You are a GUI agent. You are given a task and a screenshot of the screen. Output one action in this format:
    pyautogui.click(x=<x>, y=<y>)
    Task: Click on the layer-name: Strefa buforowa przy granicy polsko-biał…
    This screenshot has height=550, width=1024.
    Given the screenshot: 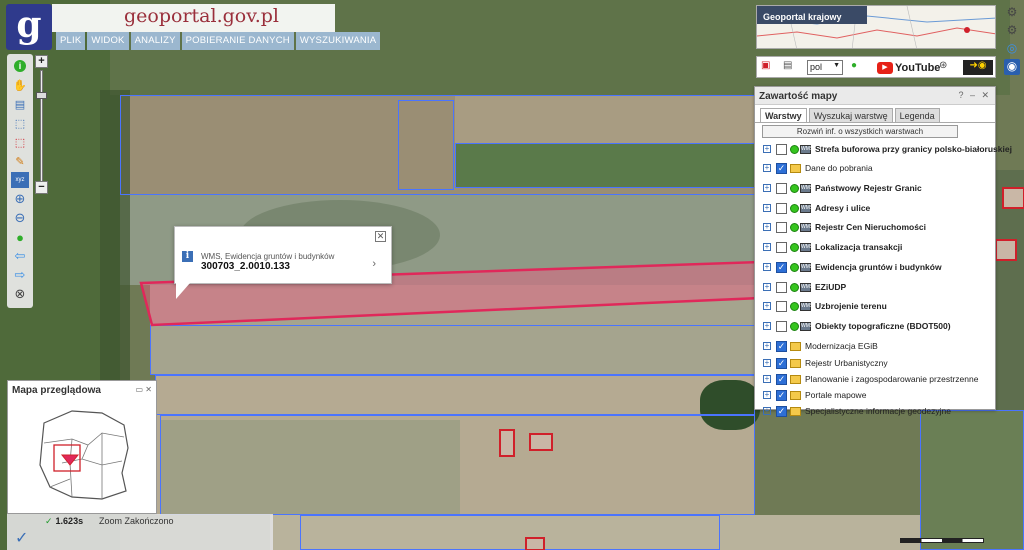 What is the action you would take?
    pyautogui.click(x=913, y=149)
    